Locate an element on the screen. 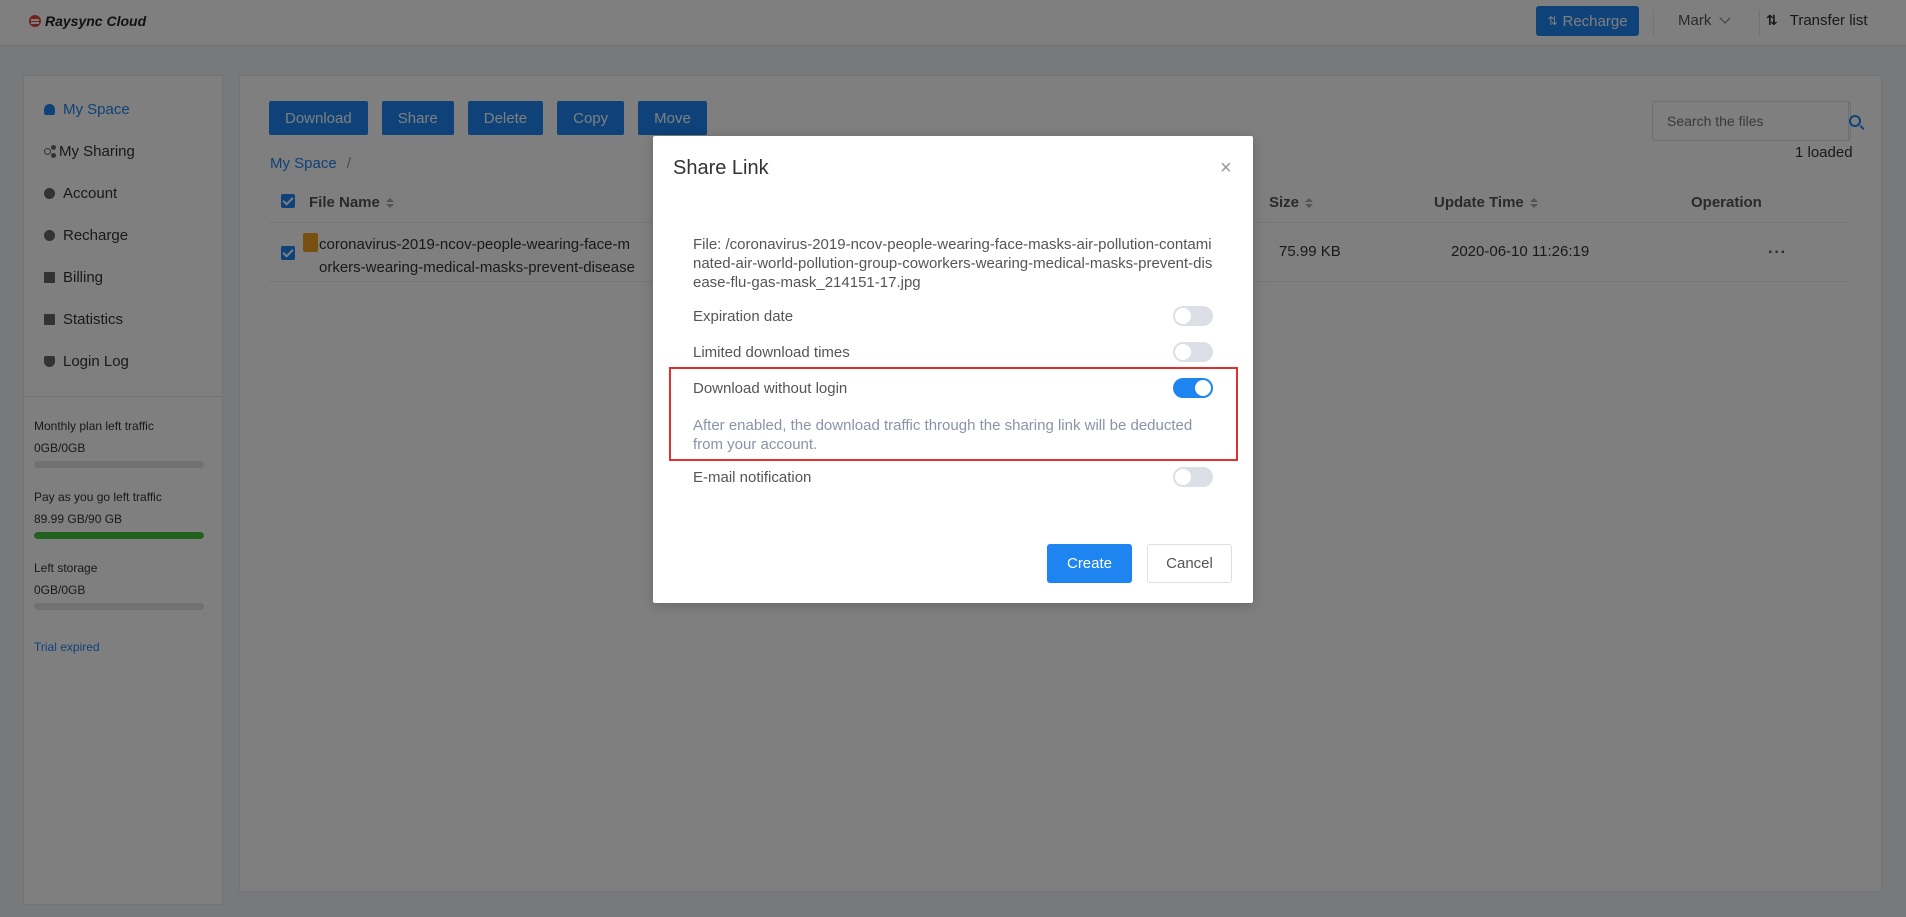 The image size is (1906, 917). close-icon: × is located at coordinates (1226, 168).